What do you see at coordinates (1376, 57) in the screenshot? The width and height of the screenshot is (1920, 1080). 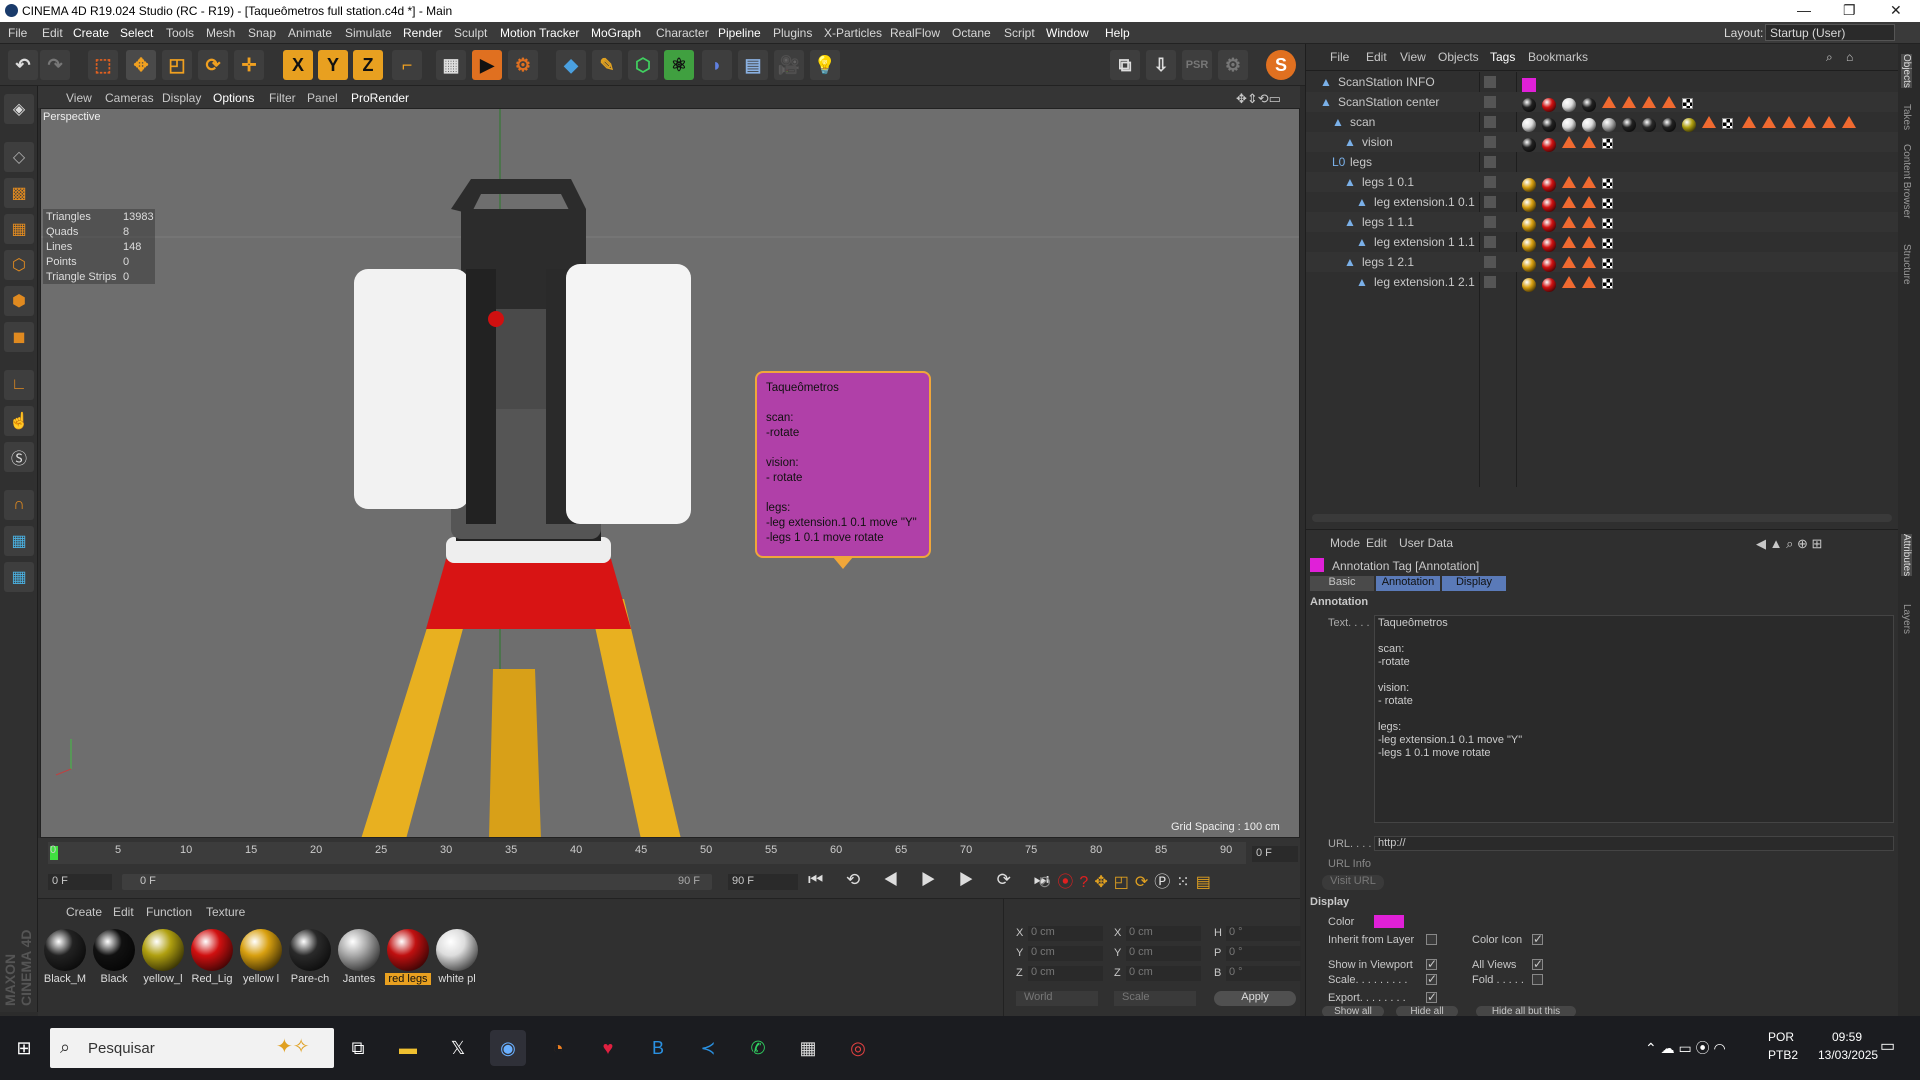 I see `obj-menu-edit: Edit` at bounding box center [1376, 57].